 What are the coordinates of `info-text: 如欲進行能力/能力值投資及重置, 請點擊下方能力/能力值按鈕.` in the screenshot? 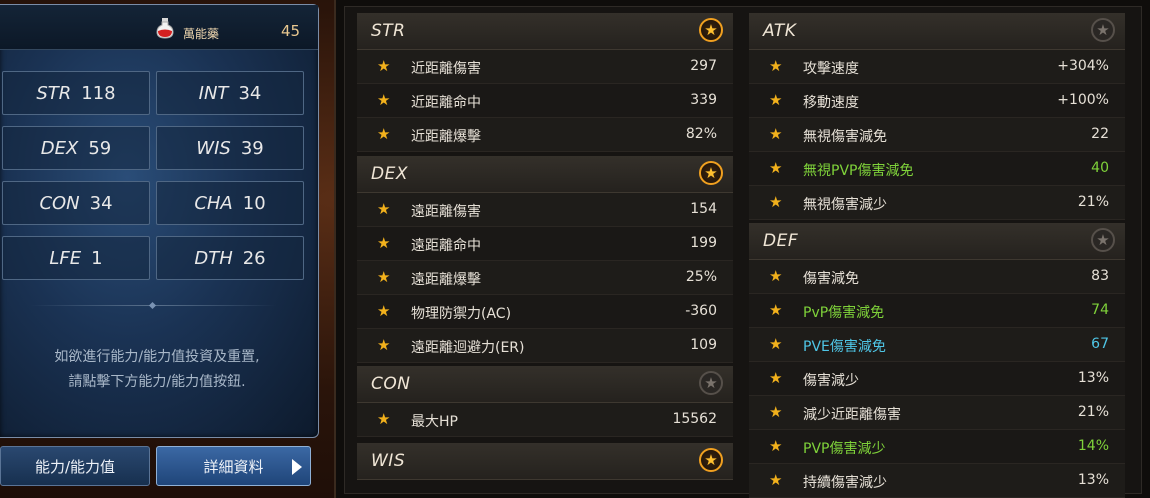 It's located at (157, 370).